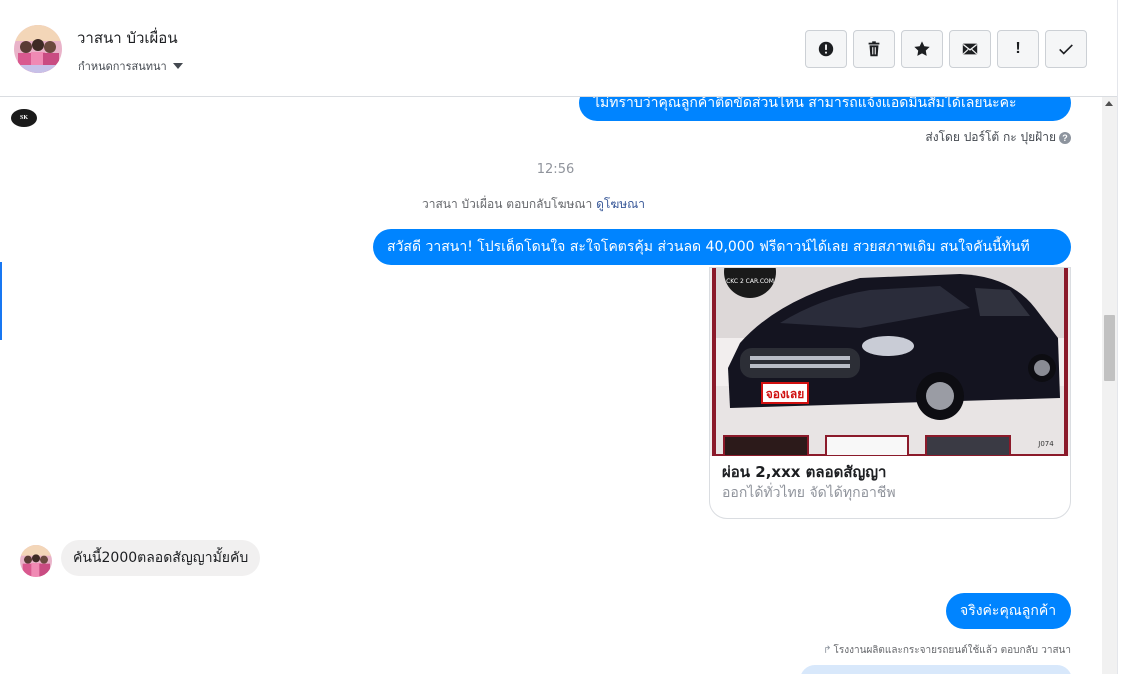  I want to click on report-button, so click(826, 49).